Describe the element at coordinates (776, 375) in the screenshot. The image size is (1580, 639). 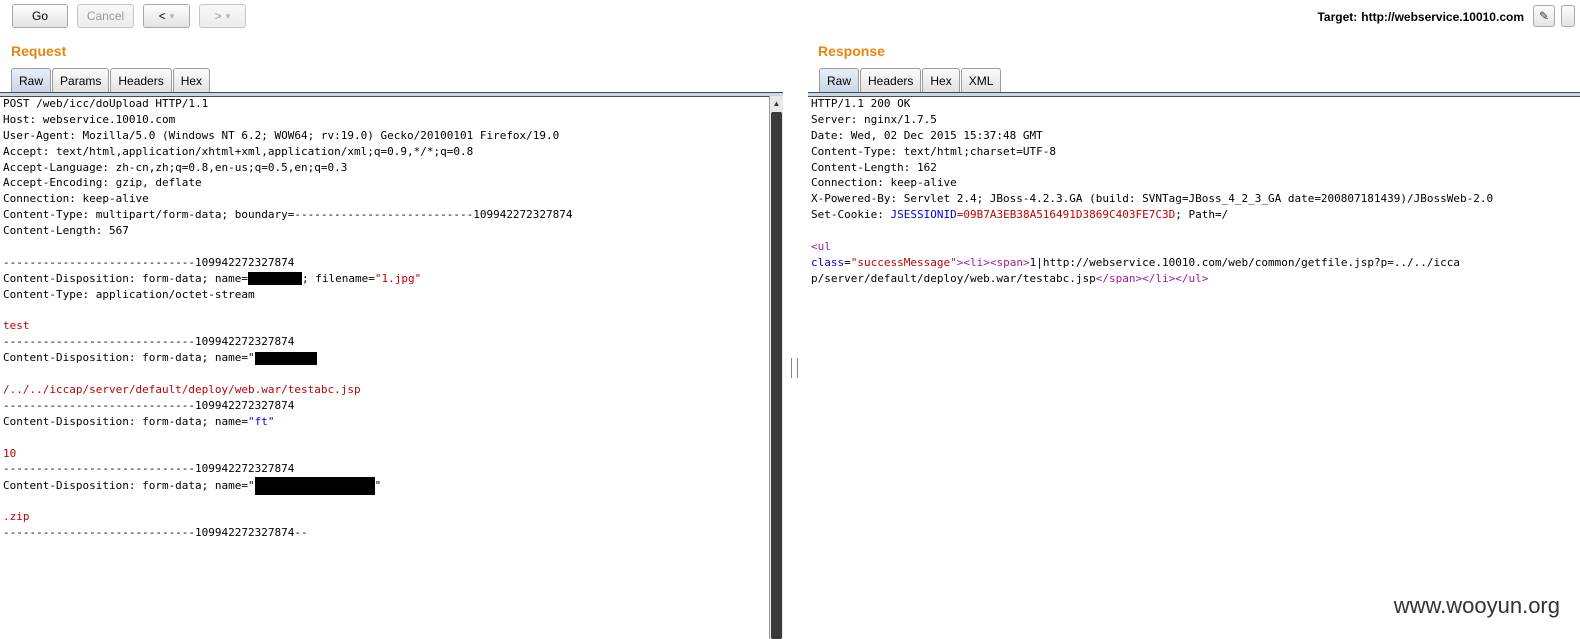
I see `scroll-thumb` at that location.